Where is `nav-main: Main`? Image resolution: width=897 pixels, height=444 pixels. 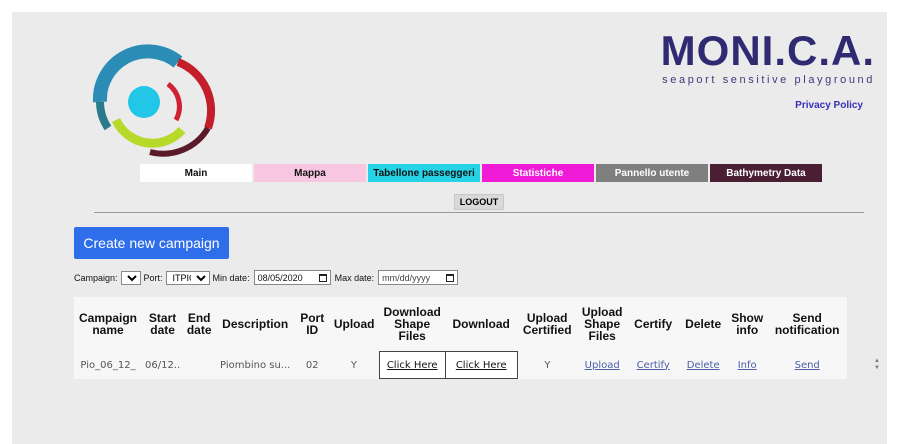 nav-main: Main is located at coordinates (196, 173).